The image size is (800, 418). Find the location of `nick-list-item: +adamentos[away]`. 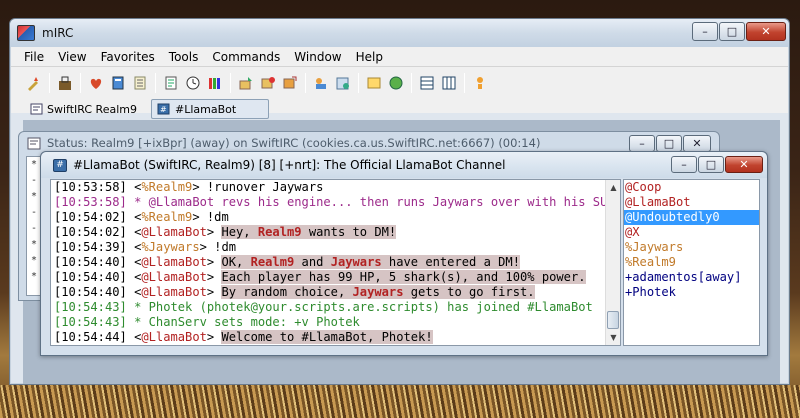

nick-list-item: +adamentos[away] is located at coordinates (691, 277).